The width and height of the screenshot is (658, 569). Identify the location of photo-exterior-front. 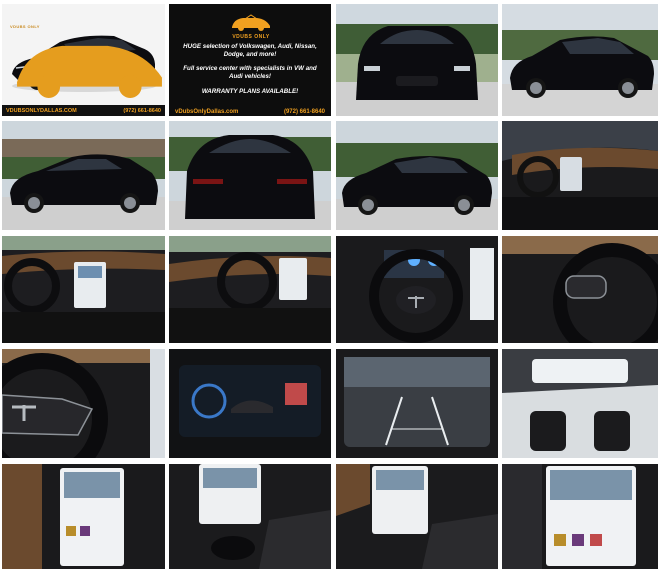
(417, 60).